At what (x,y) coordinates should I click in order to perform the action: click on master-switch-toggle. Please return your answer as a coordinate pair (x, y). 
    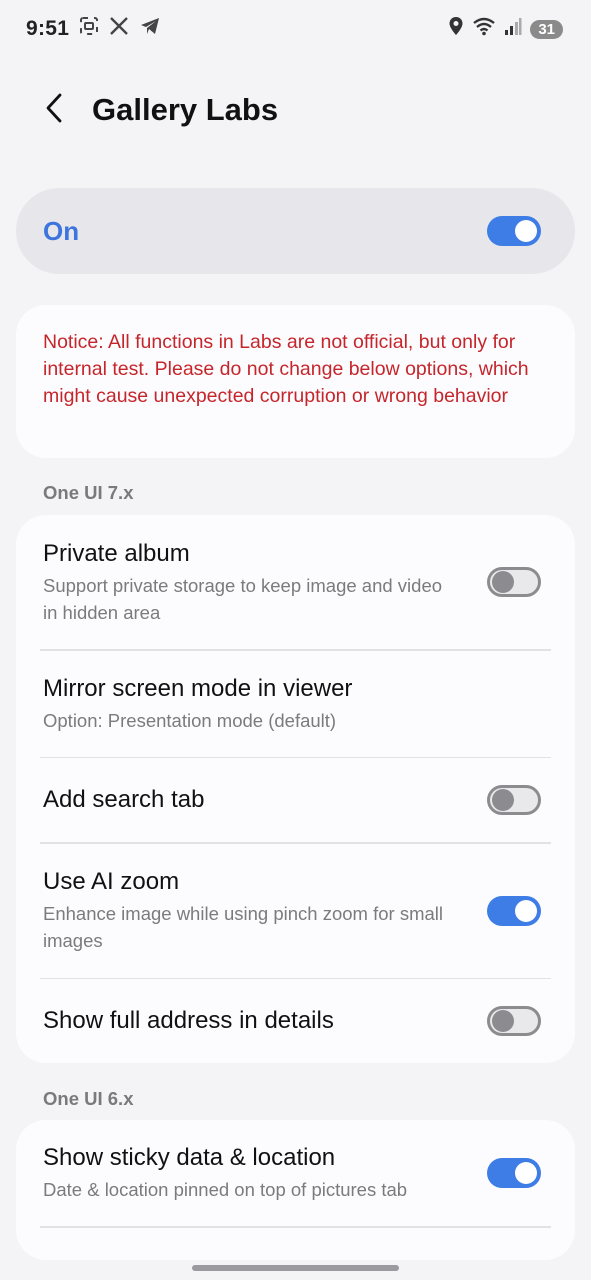
    Looking at the image, I should click on (514, 231).